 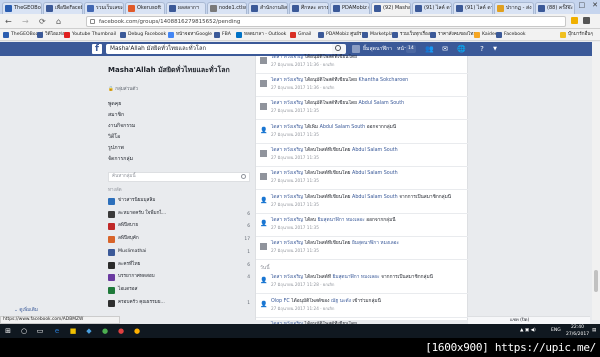 I want to click on avatar, so click(x=356, y=49).